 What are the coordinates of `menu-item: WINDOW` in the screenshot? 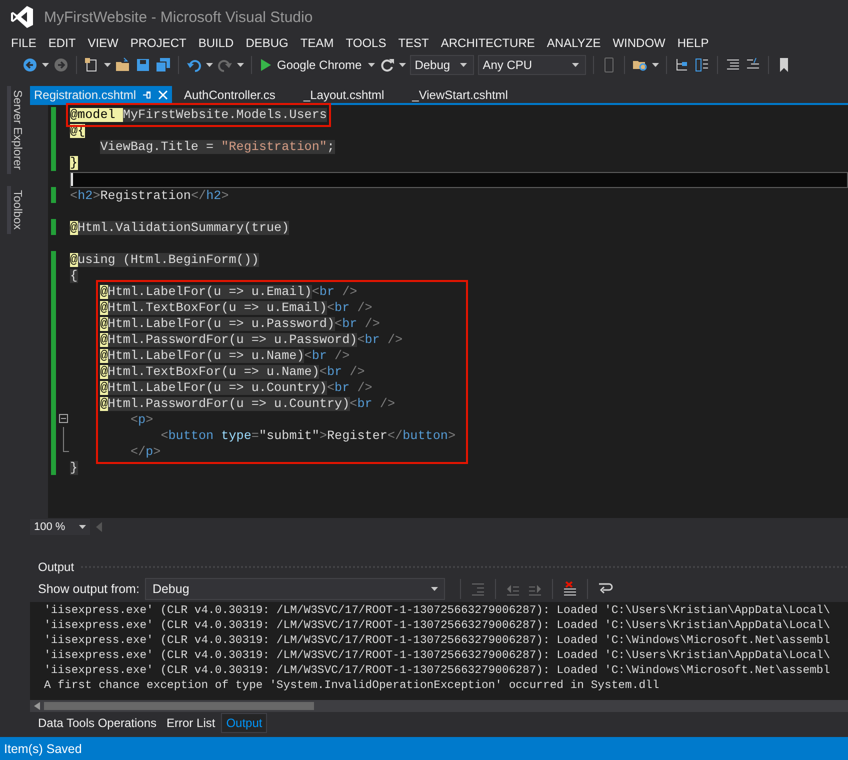 It's located at (639, 43).